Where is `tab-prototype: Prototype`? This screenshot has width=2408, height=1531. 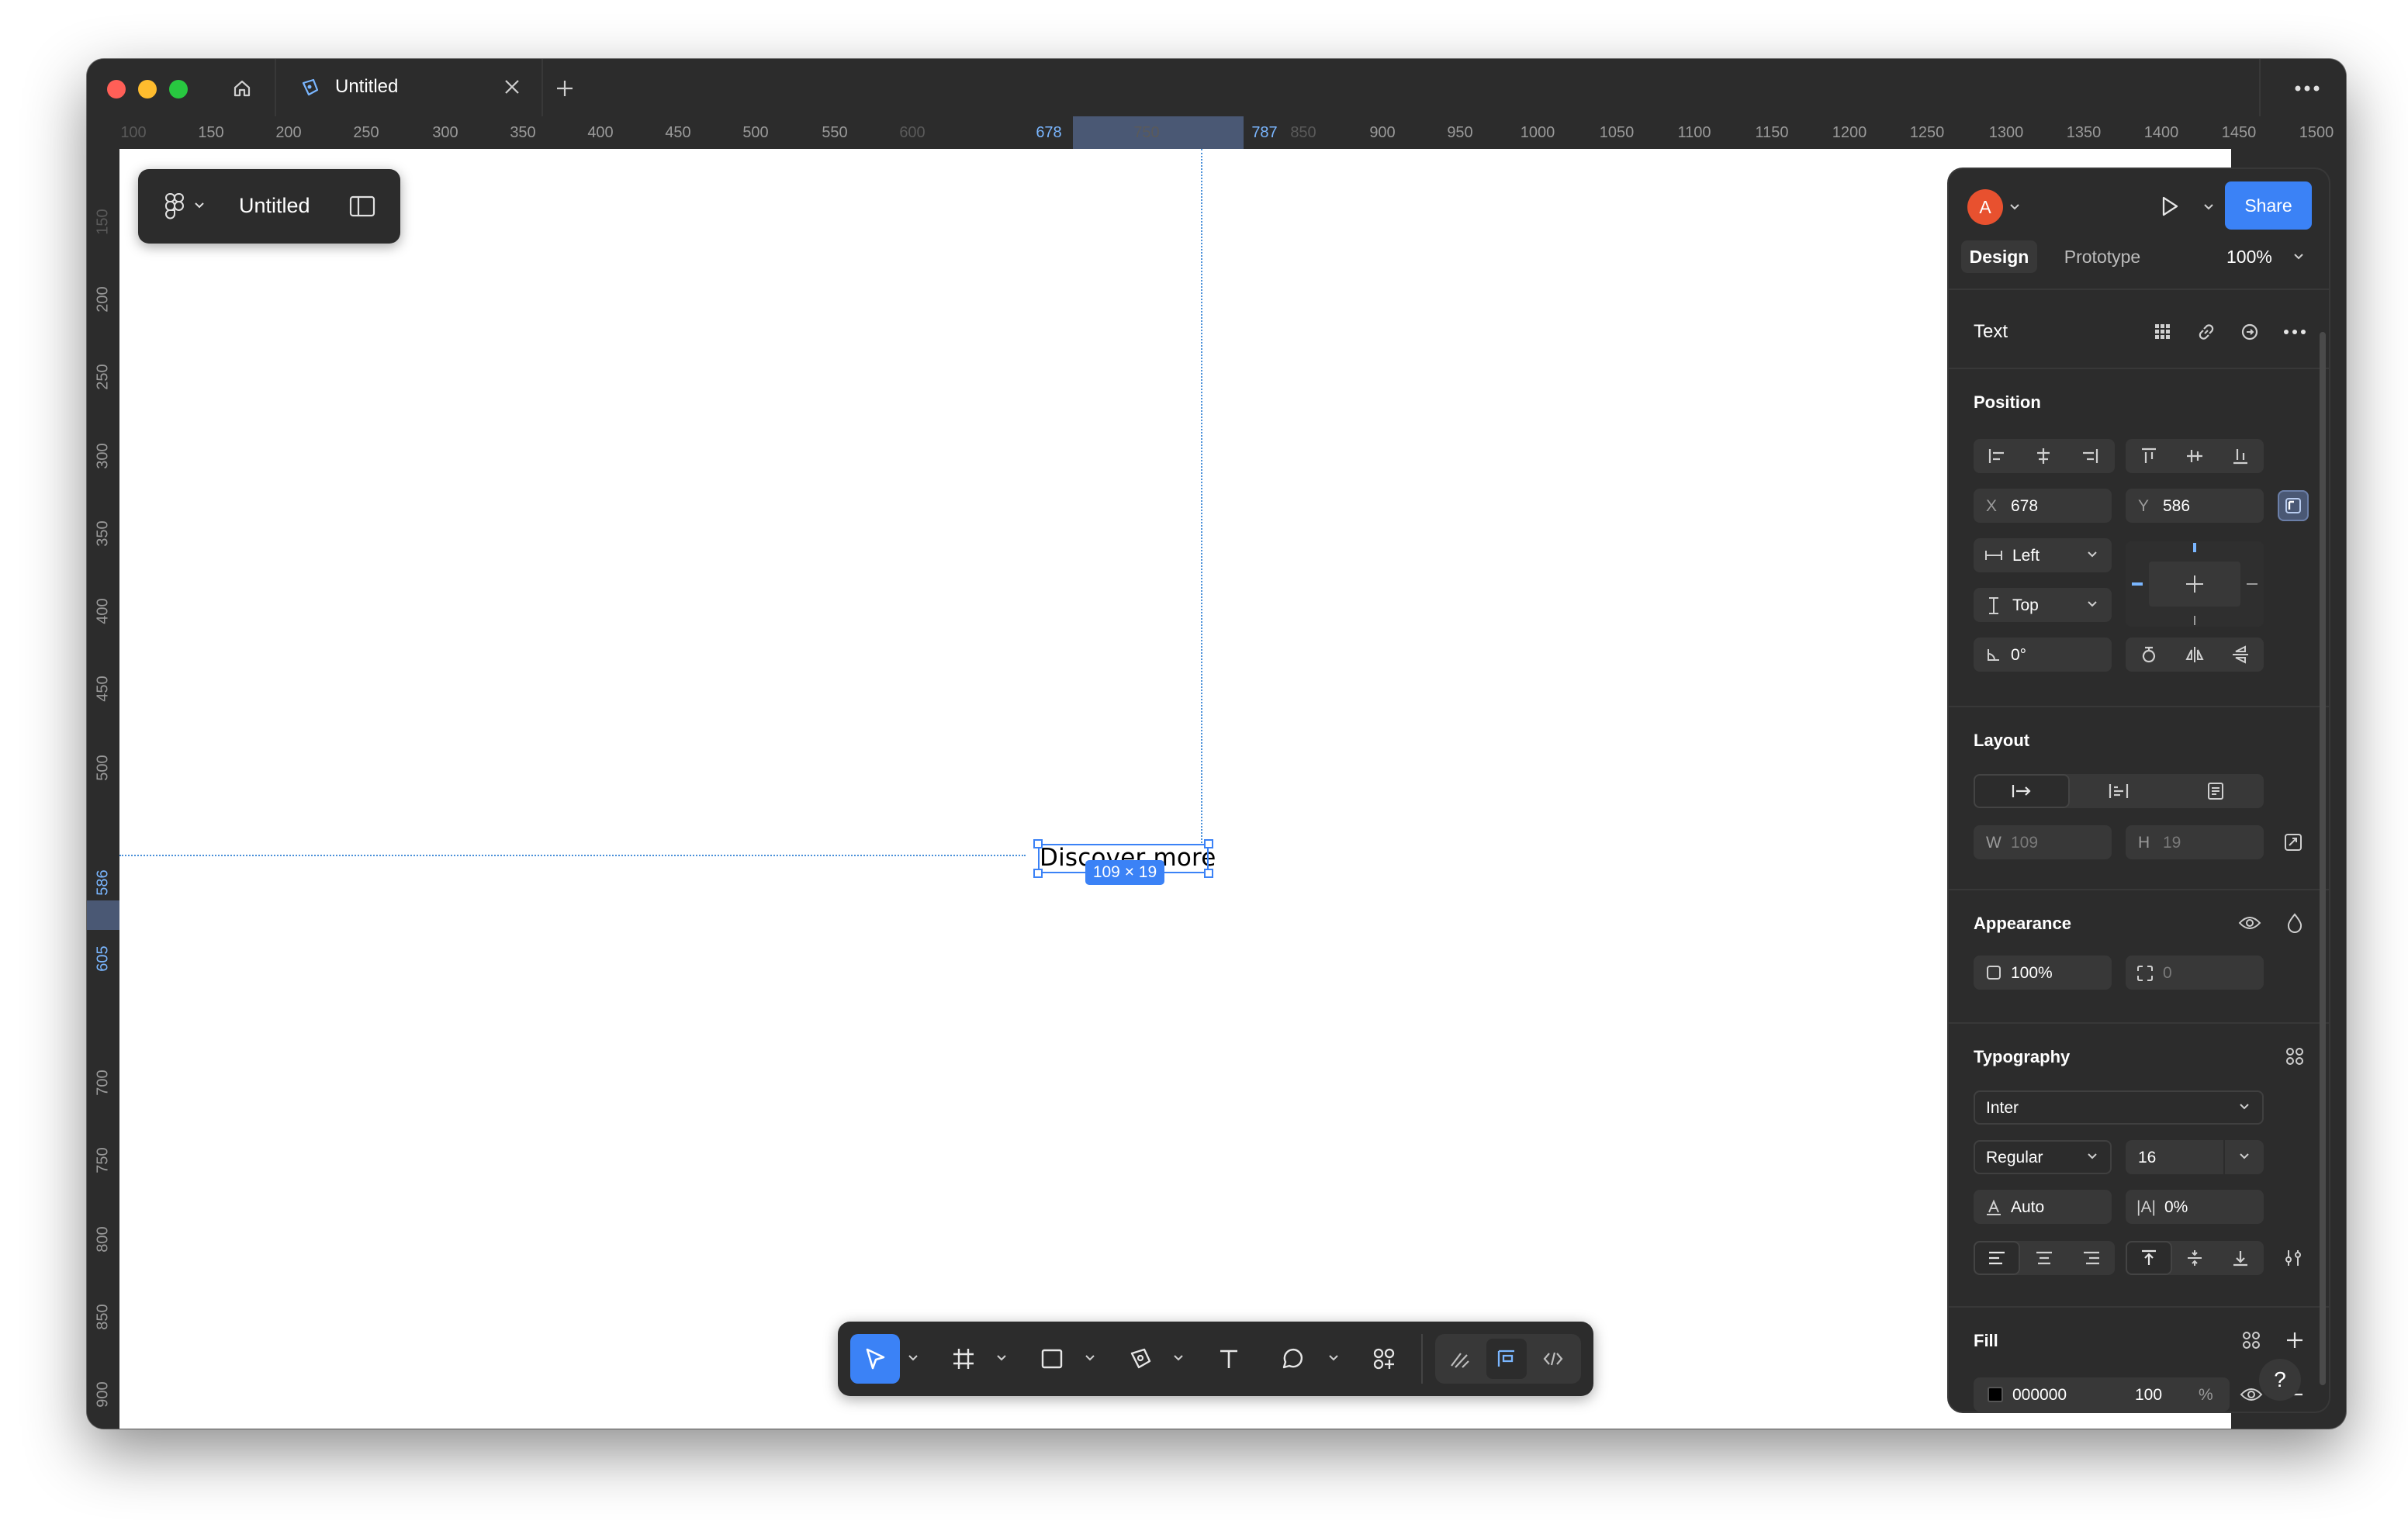
tab-prototype: Prototype is located at coordinates (2102, 256).